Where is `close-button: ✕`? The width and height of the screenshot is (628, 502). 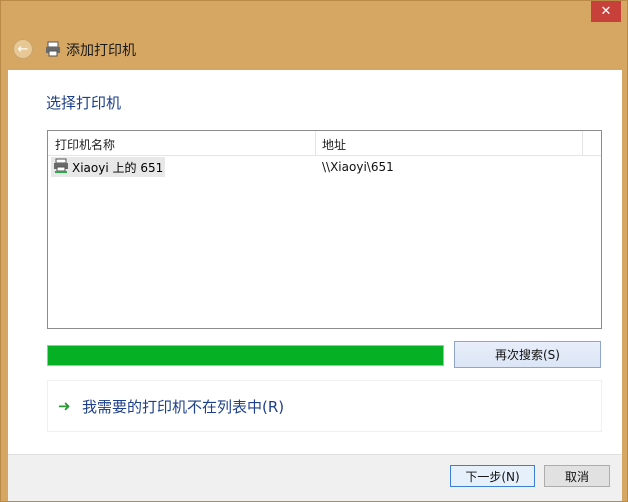
close-button: ✕ is located at coordinates (606, 11).